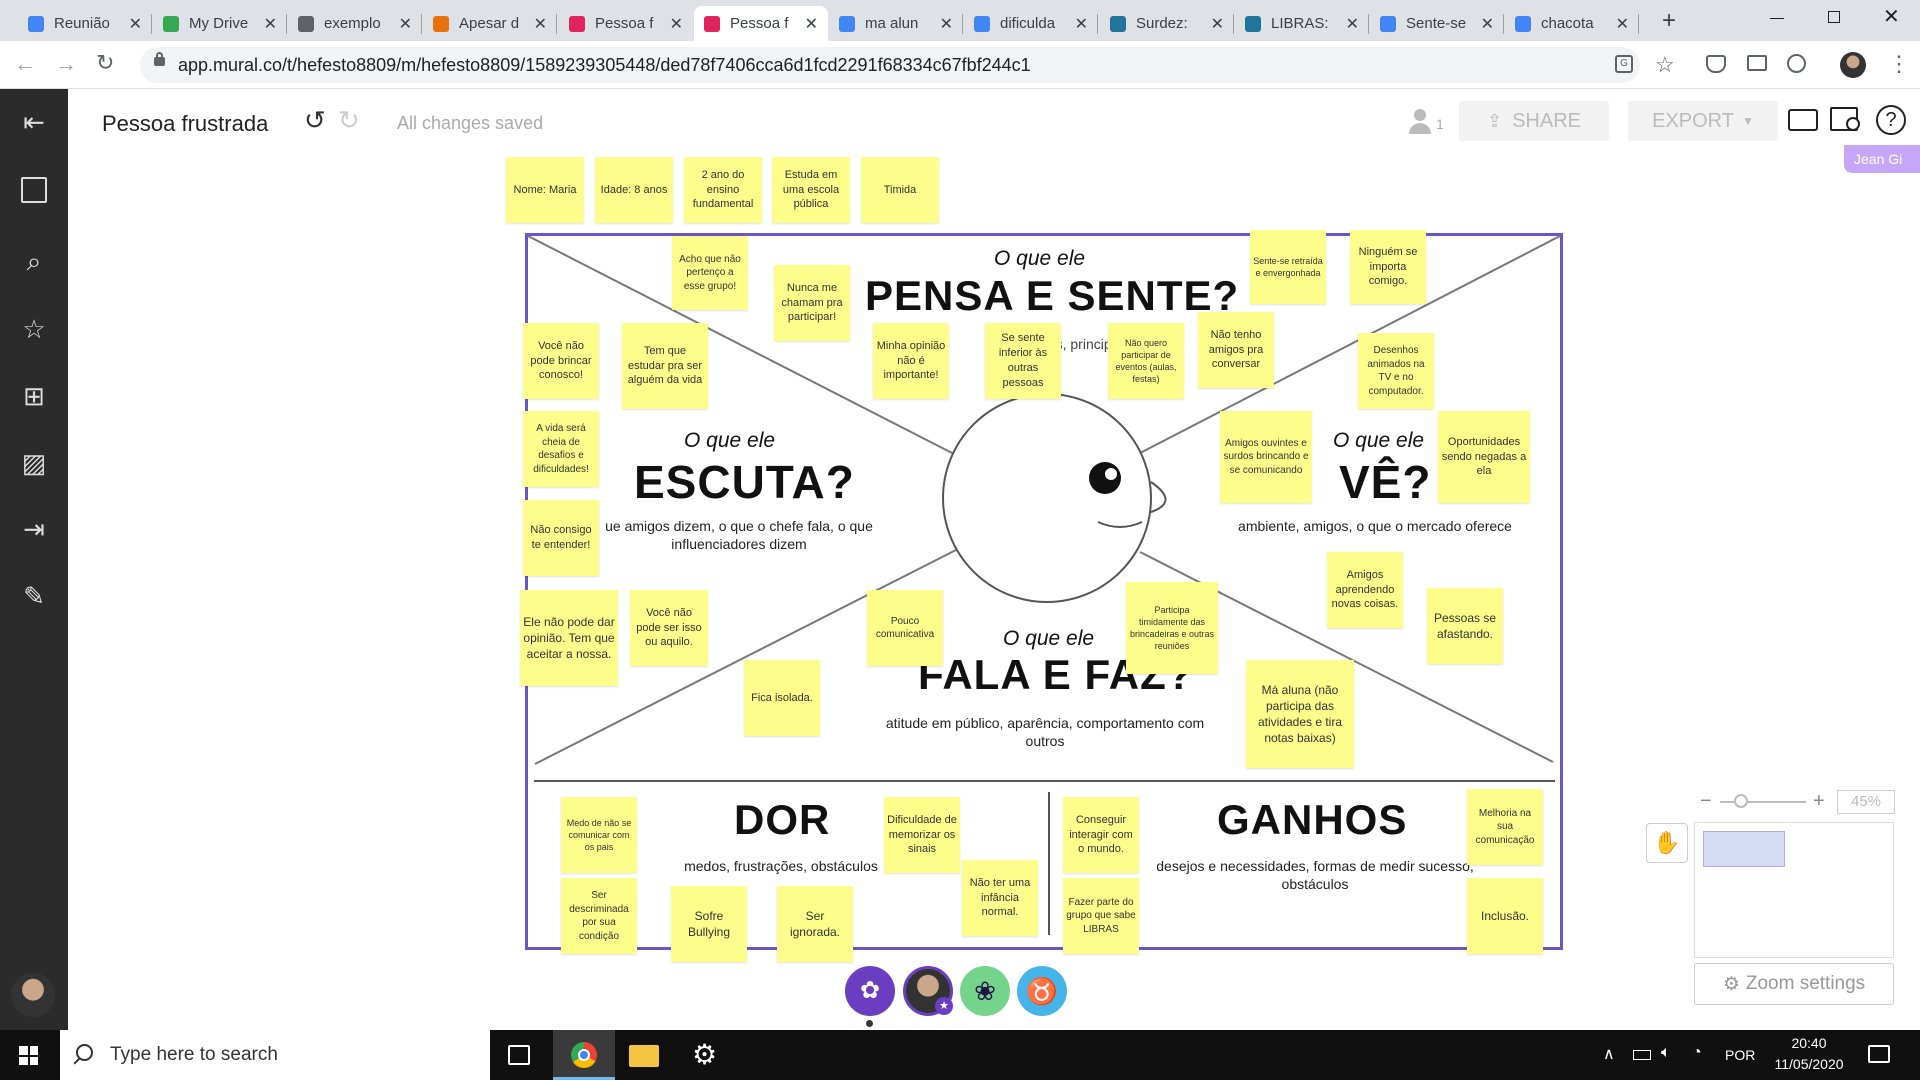 The height and width of the screenshot is (1080, 1920). I want to click on sticky-note: Melhoria na sua comunicação, so click(1505, 827).